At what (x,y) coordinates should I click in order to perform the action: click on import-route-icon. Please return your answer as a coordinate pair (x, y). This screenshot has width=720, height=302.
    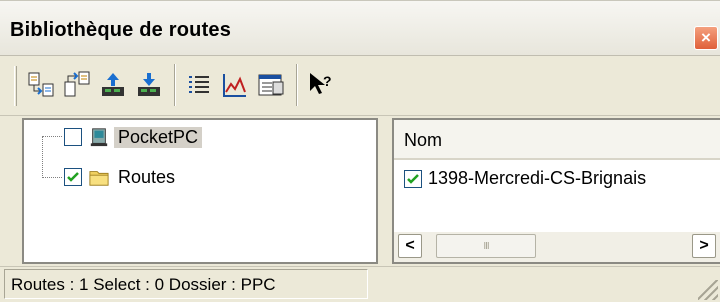
    Looking at the image, I should click on (41, 84).